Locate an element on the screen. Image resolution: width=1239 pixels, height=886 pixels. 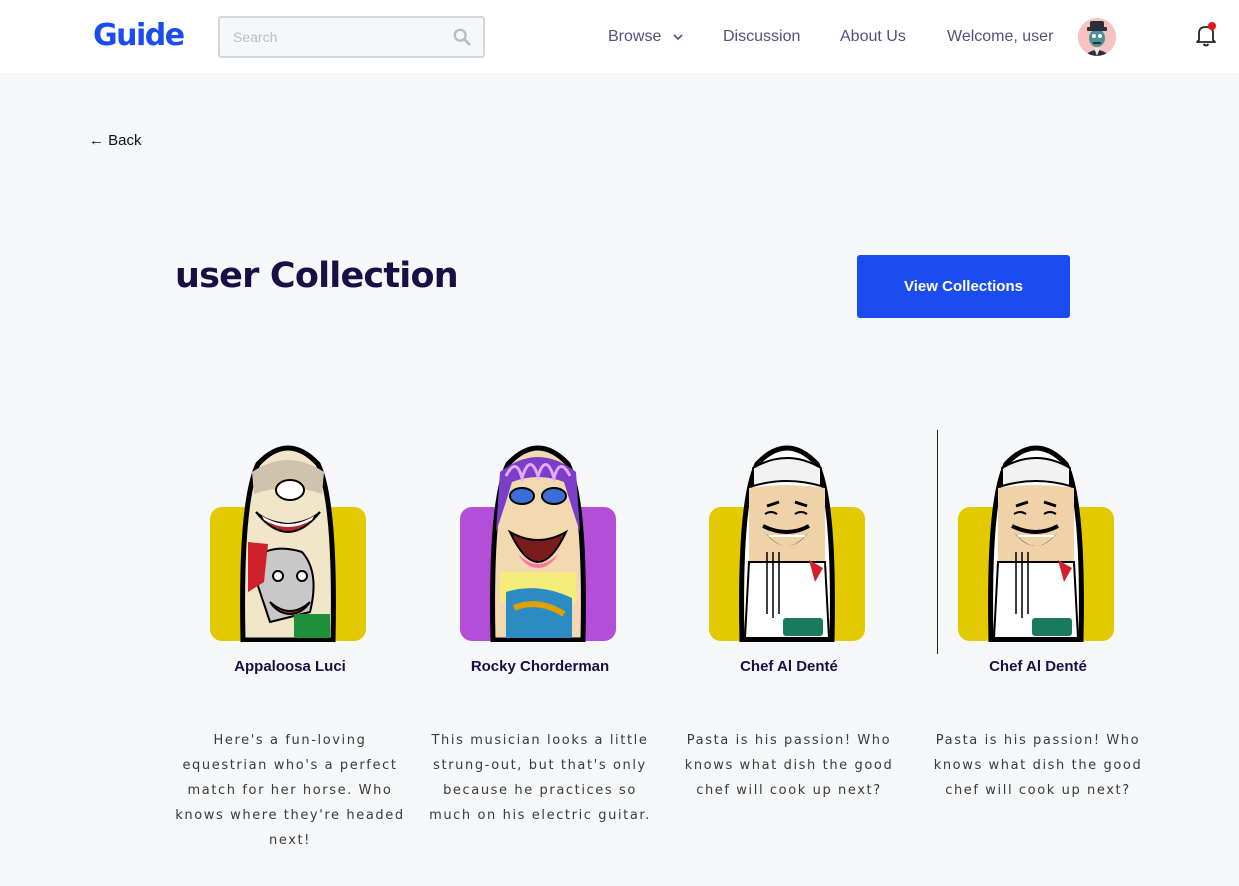
nav-discussion: Discussion is located at coordinates (761, 37).